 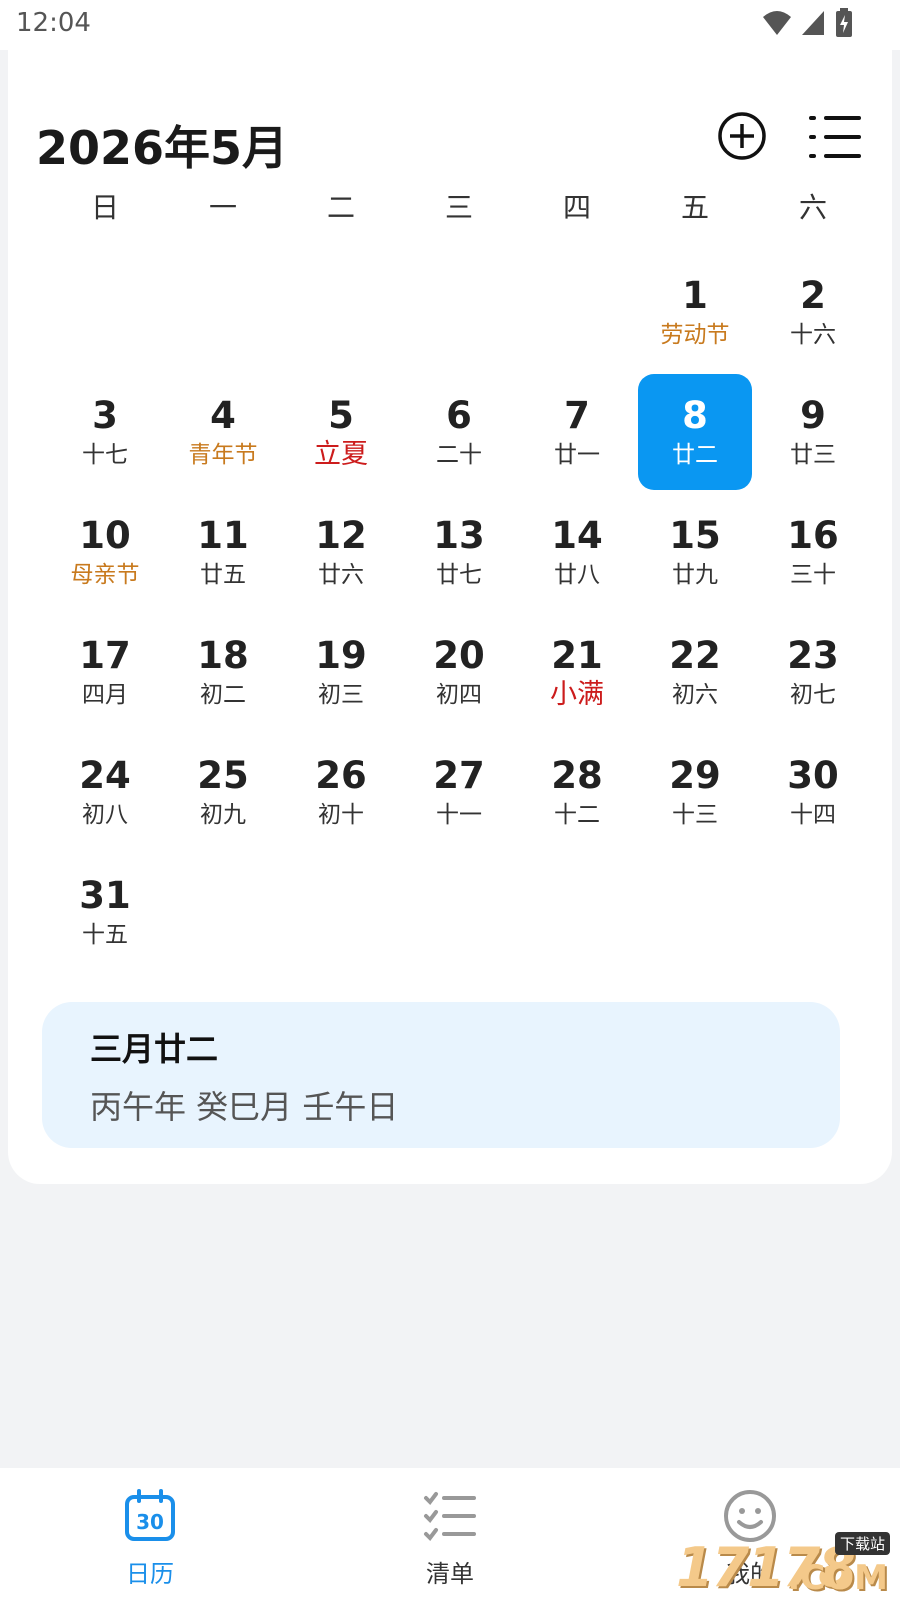 I want to click on ganzhi-date: 丙午年 癸巳月 壬午日, so click(x=244, y=1107).